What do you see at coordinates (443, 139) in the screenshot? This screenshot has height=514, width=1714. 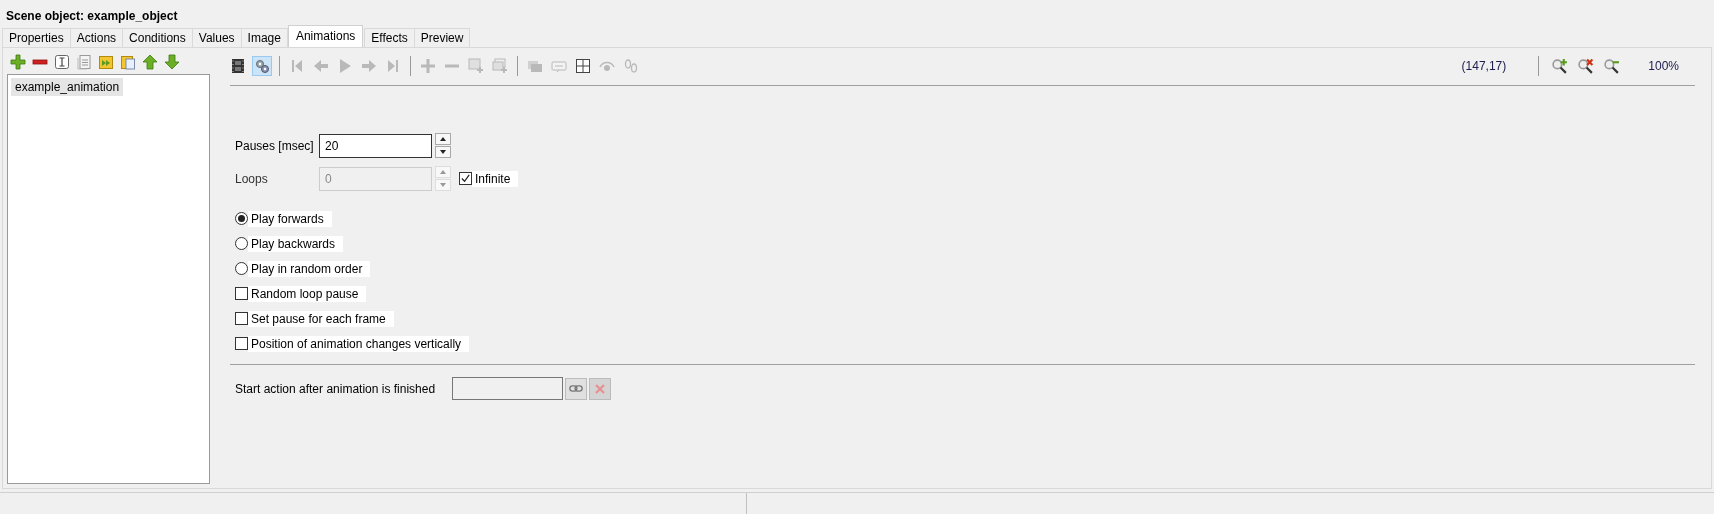 I see `spin-up-button` at bounding box center [443, 139].